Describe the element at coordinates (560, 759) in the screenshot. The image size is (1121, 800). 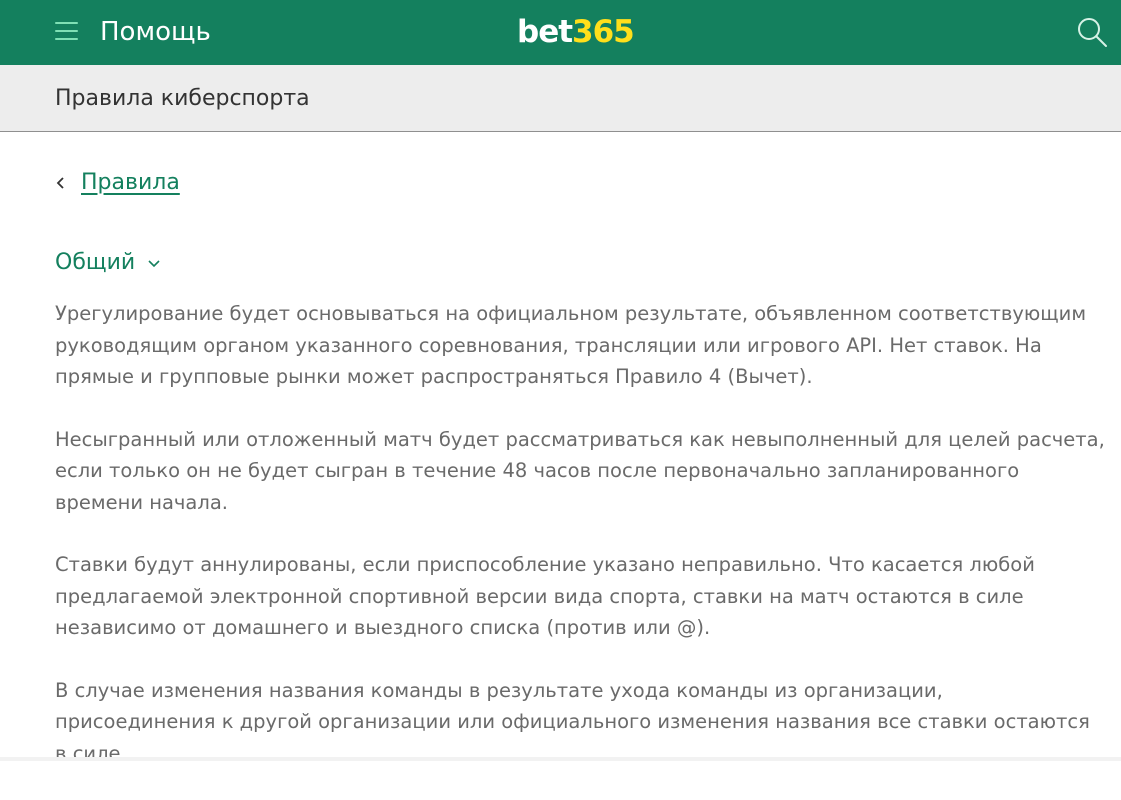
I see `bottom-edge` at that location.